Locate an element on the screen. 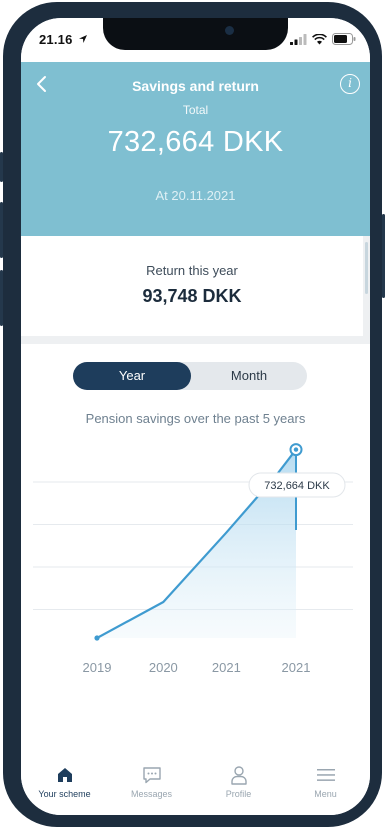 Image resolution: width=385 pixels, height=829 pixels. home-icon is located at coordinates (64, 775).